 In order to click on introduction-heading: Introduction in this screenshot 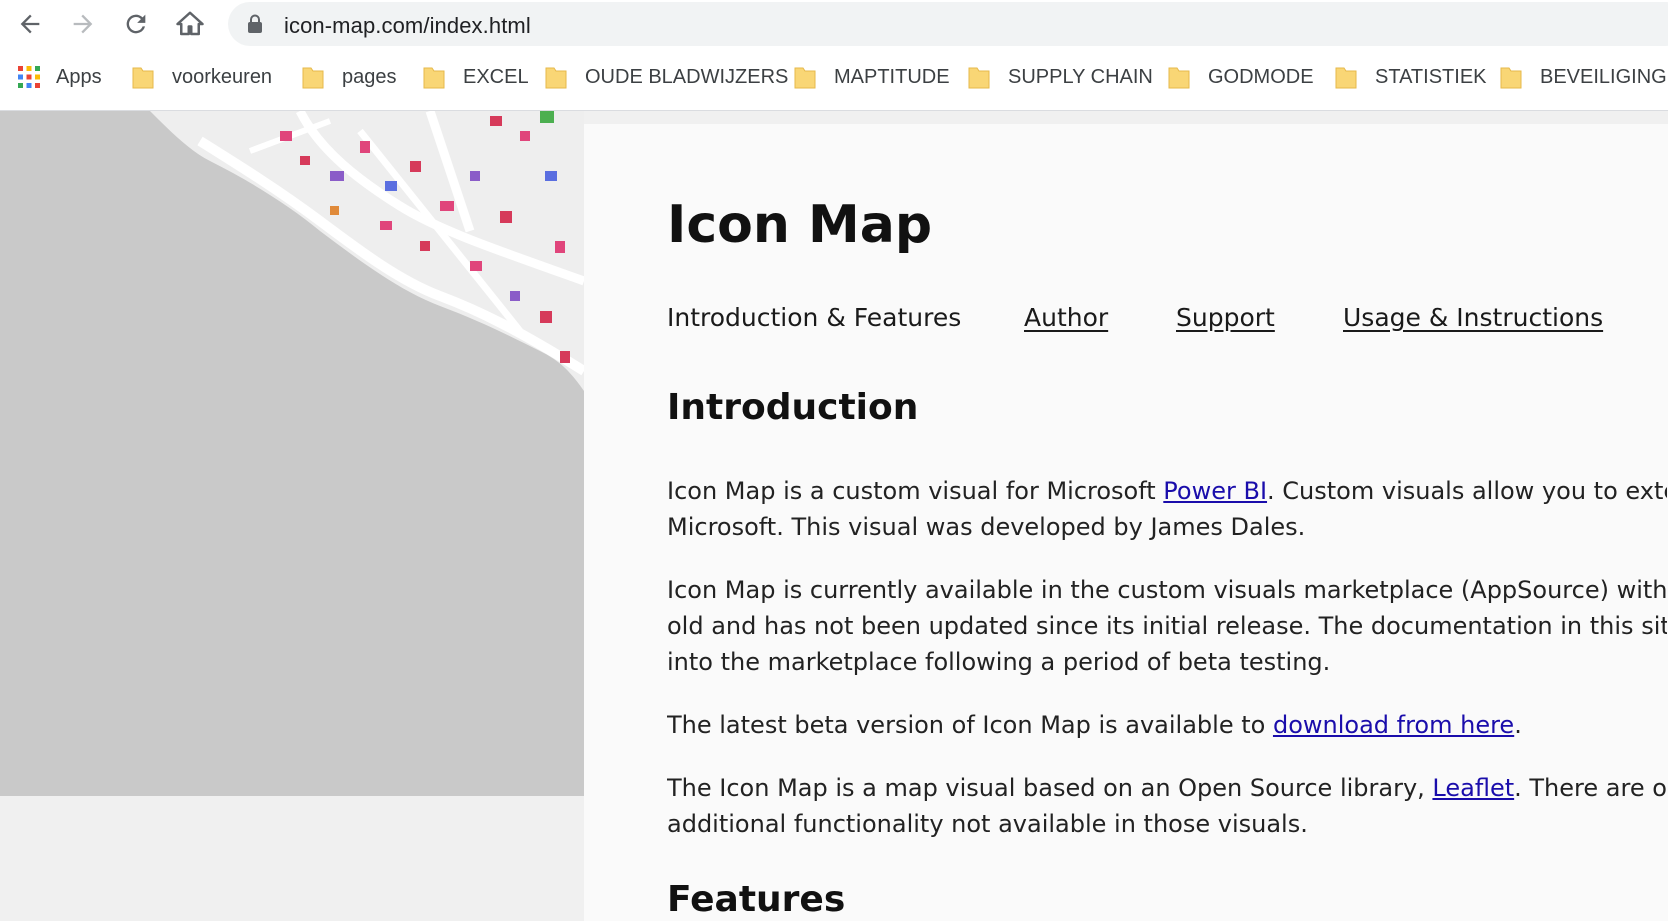, I will do `click(793, 407)`.